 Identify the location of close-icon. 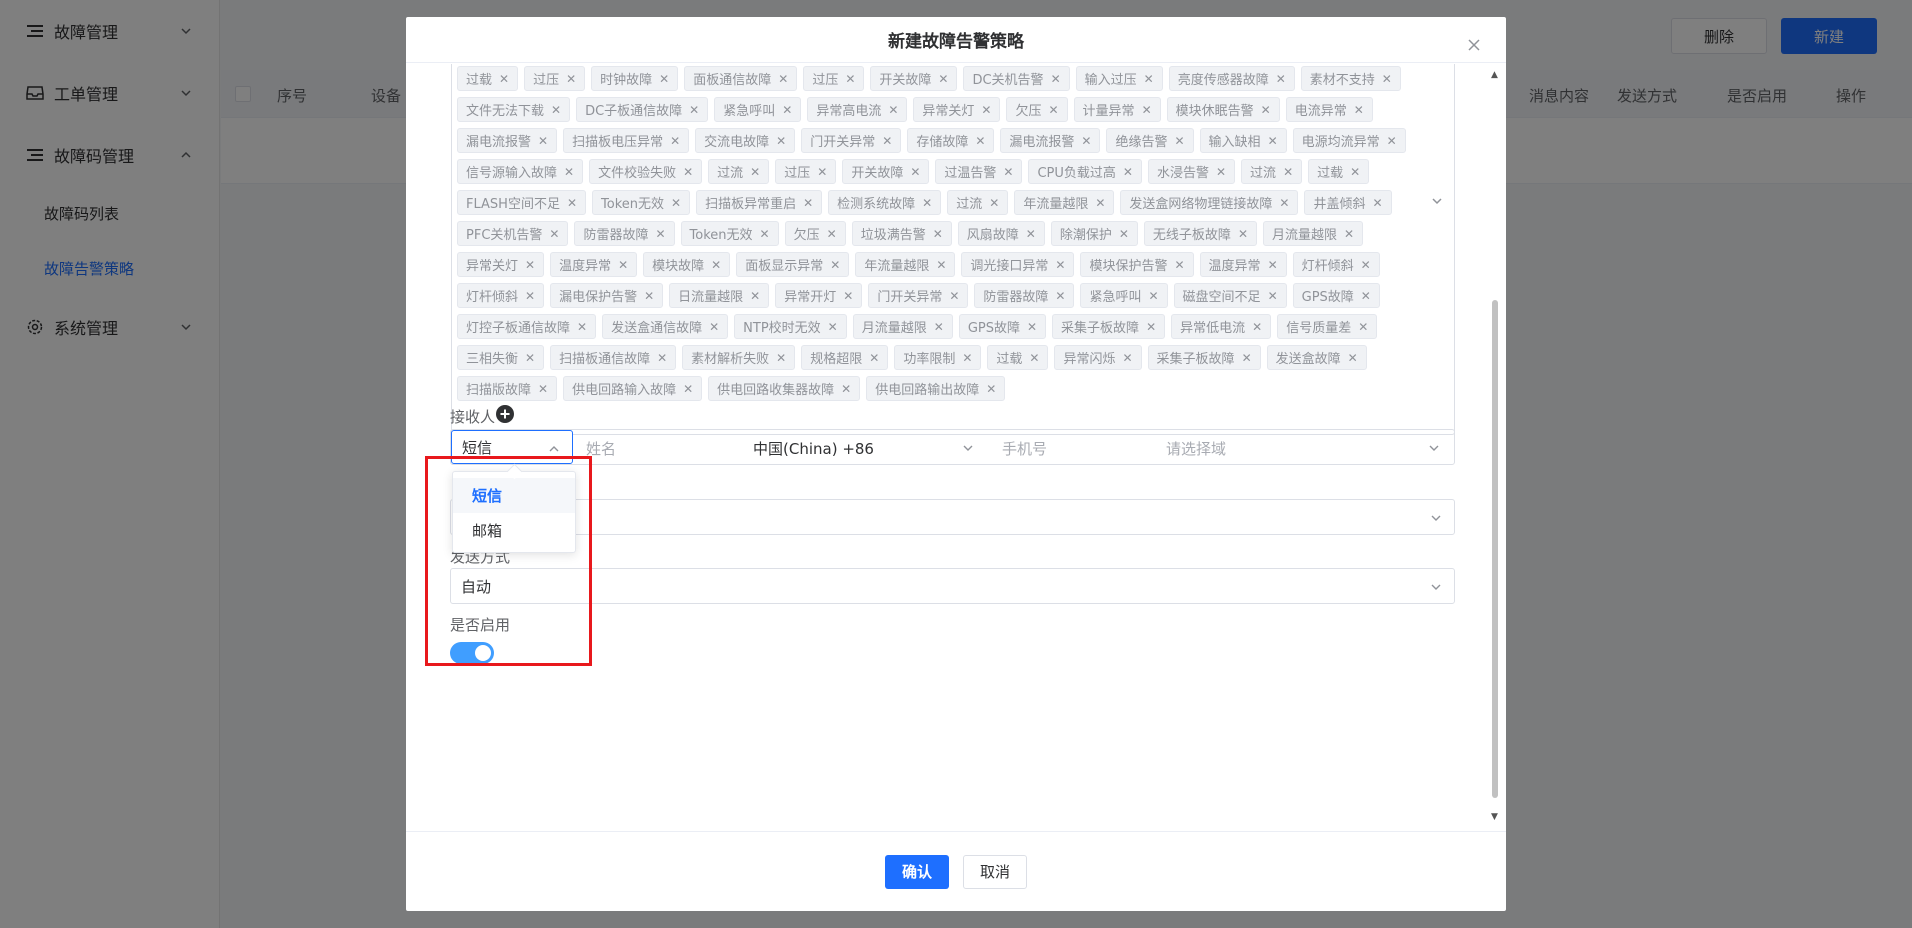
(1474, 45).